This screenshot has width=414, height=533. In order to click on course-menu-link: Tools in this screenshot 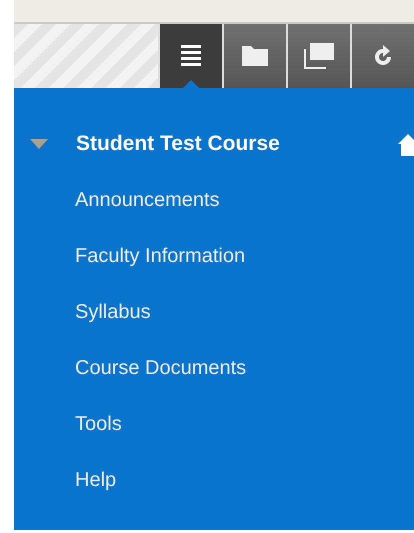, I will do `click(244, 438)`.